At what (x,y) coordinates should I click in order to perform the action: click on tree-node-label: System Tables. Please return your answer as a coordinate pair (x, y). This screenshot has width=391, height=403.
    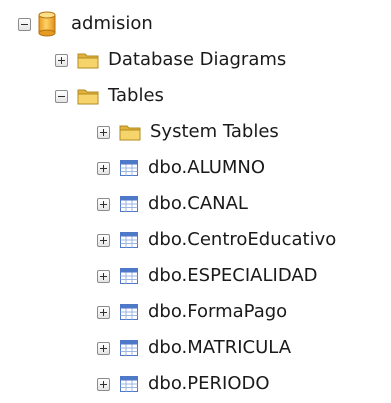
    Looking at the image, I should click on (214, 131).